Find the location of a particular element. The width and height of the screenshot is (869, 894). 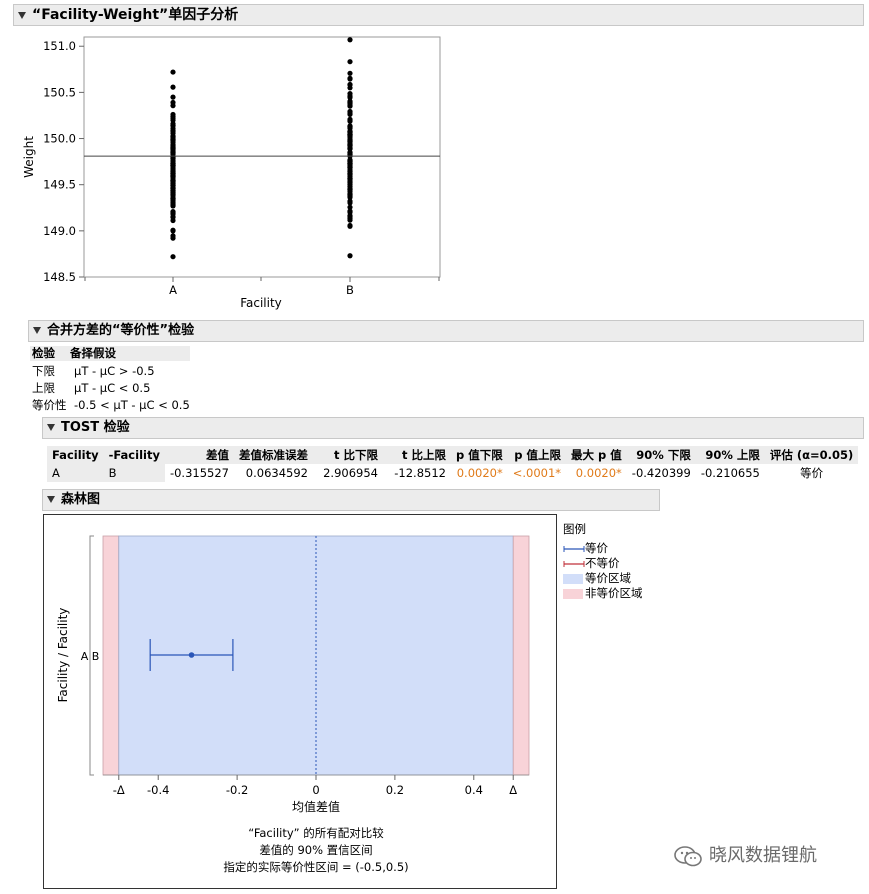

legend-item-nonequiv-region: 非等价区域 is located at coordinates (603, 593).